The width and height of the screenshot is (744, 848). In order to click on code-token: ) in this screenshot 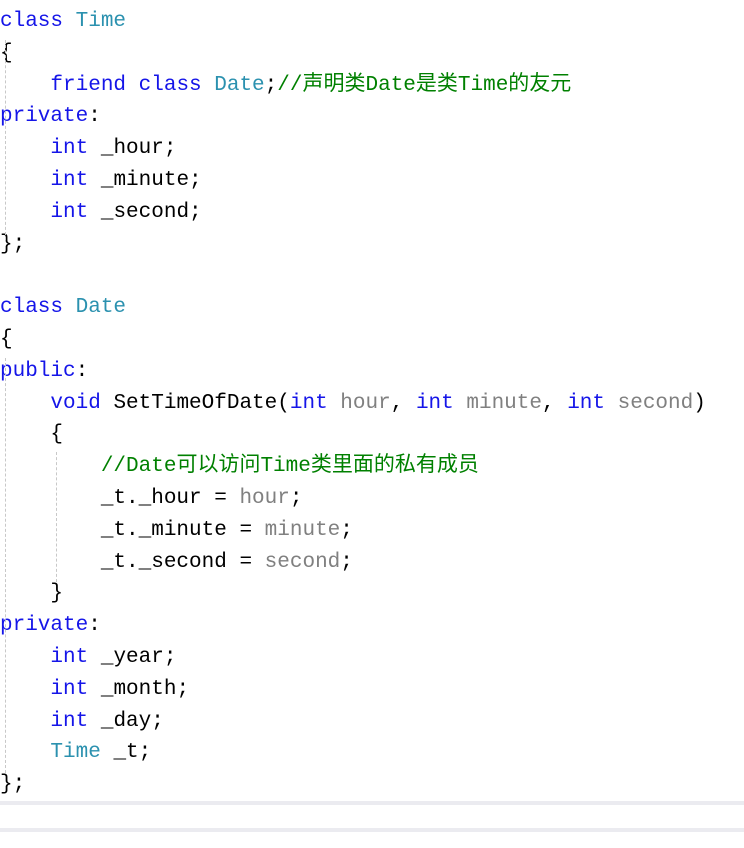, I will do `click(699, 403)`.